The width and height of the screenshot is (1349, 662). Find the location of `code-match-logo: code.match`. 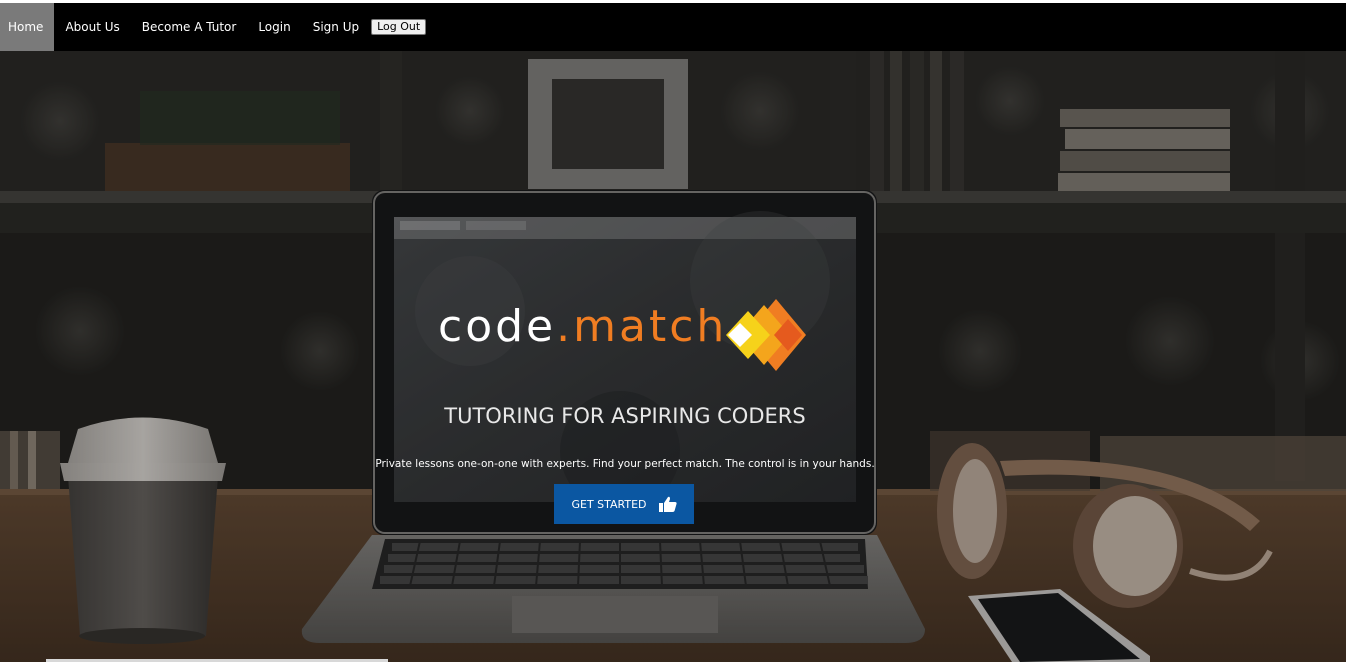

code-match-logo: code.match is located at coordinates (628, 337).